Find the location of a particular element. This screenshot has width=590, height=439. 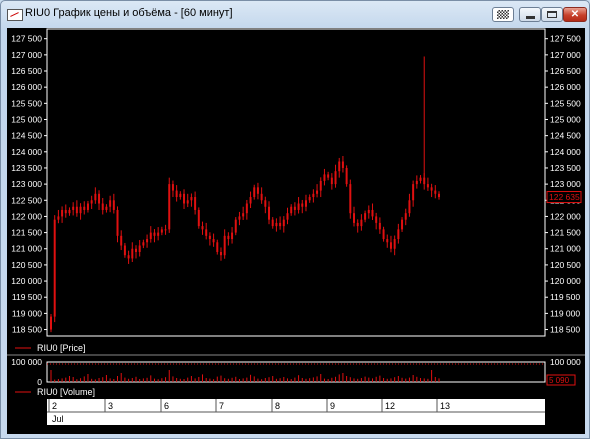

y-tick-label-right: 121 000 is located at coordinates (565, 249).